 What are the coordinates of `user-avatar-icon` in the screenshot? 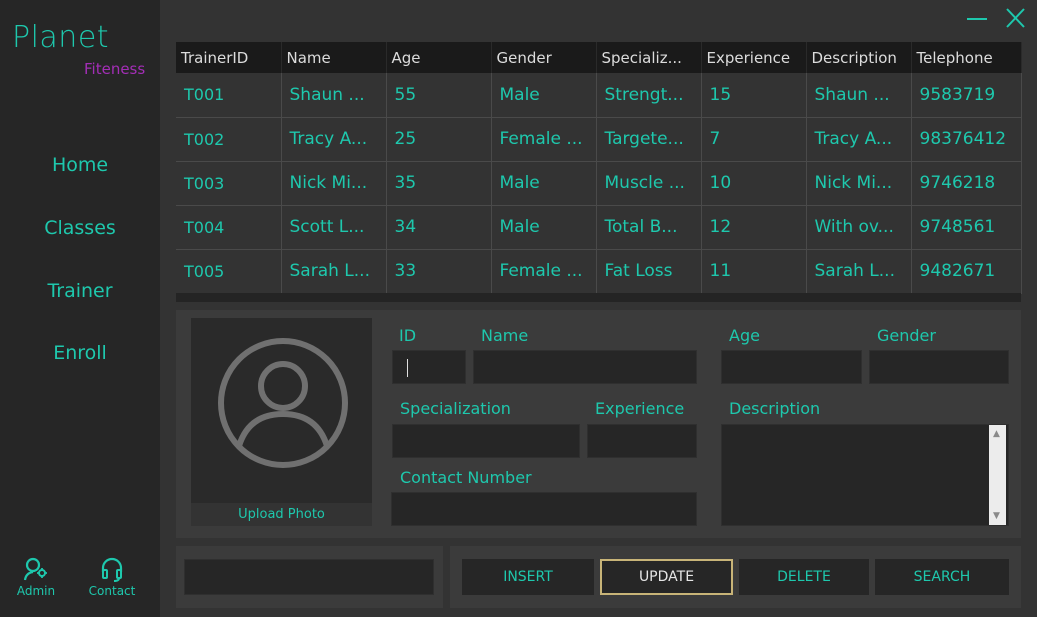 It's located at (283, 403).